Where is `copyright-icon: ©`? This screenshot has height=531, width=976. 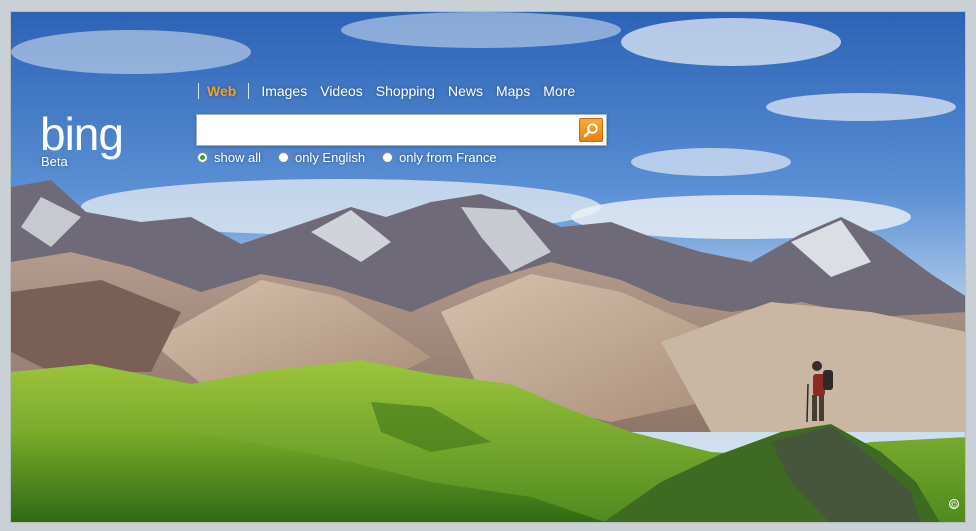
copyright-icon: © is located at coordinates (954, 504).